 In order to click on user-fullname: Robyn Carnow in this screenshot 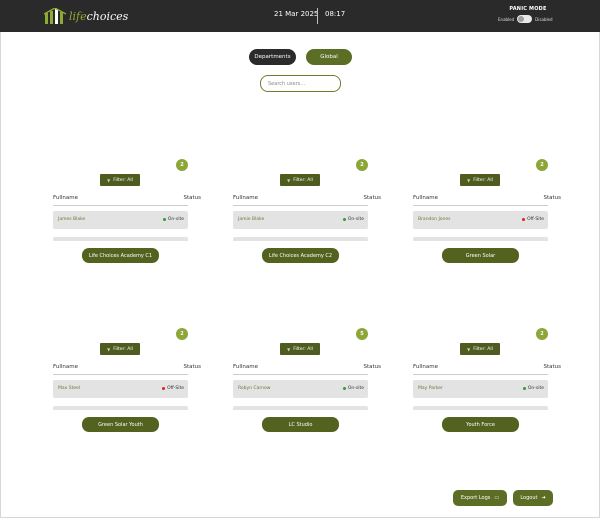, I will do `click(254, 388)`.